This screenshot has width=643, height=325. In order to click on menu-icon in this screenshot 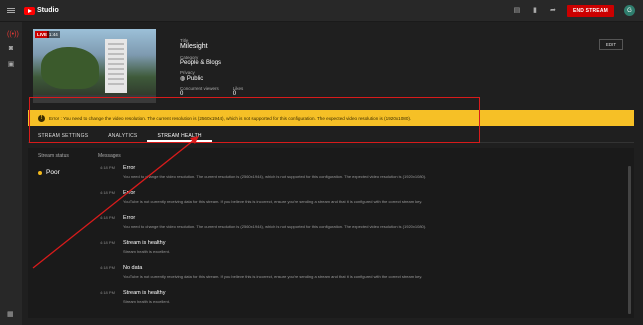, I will do `click(11, 11)`.